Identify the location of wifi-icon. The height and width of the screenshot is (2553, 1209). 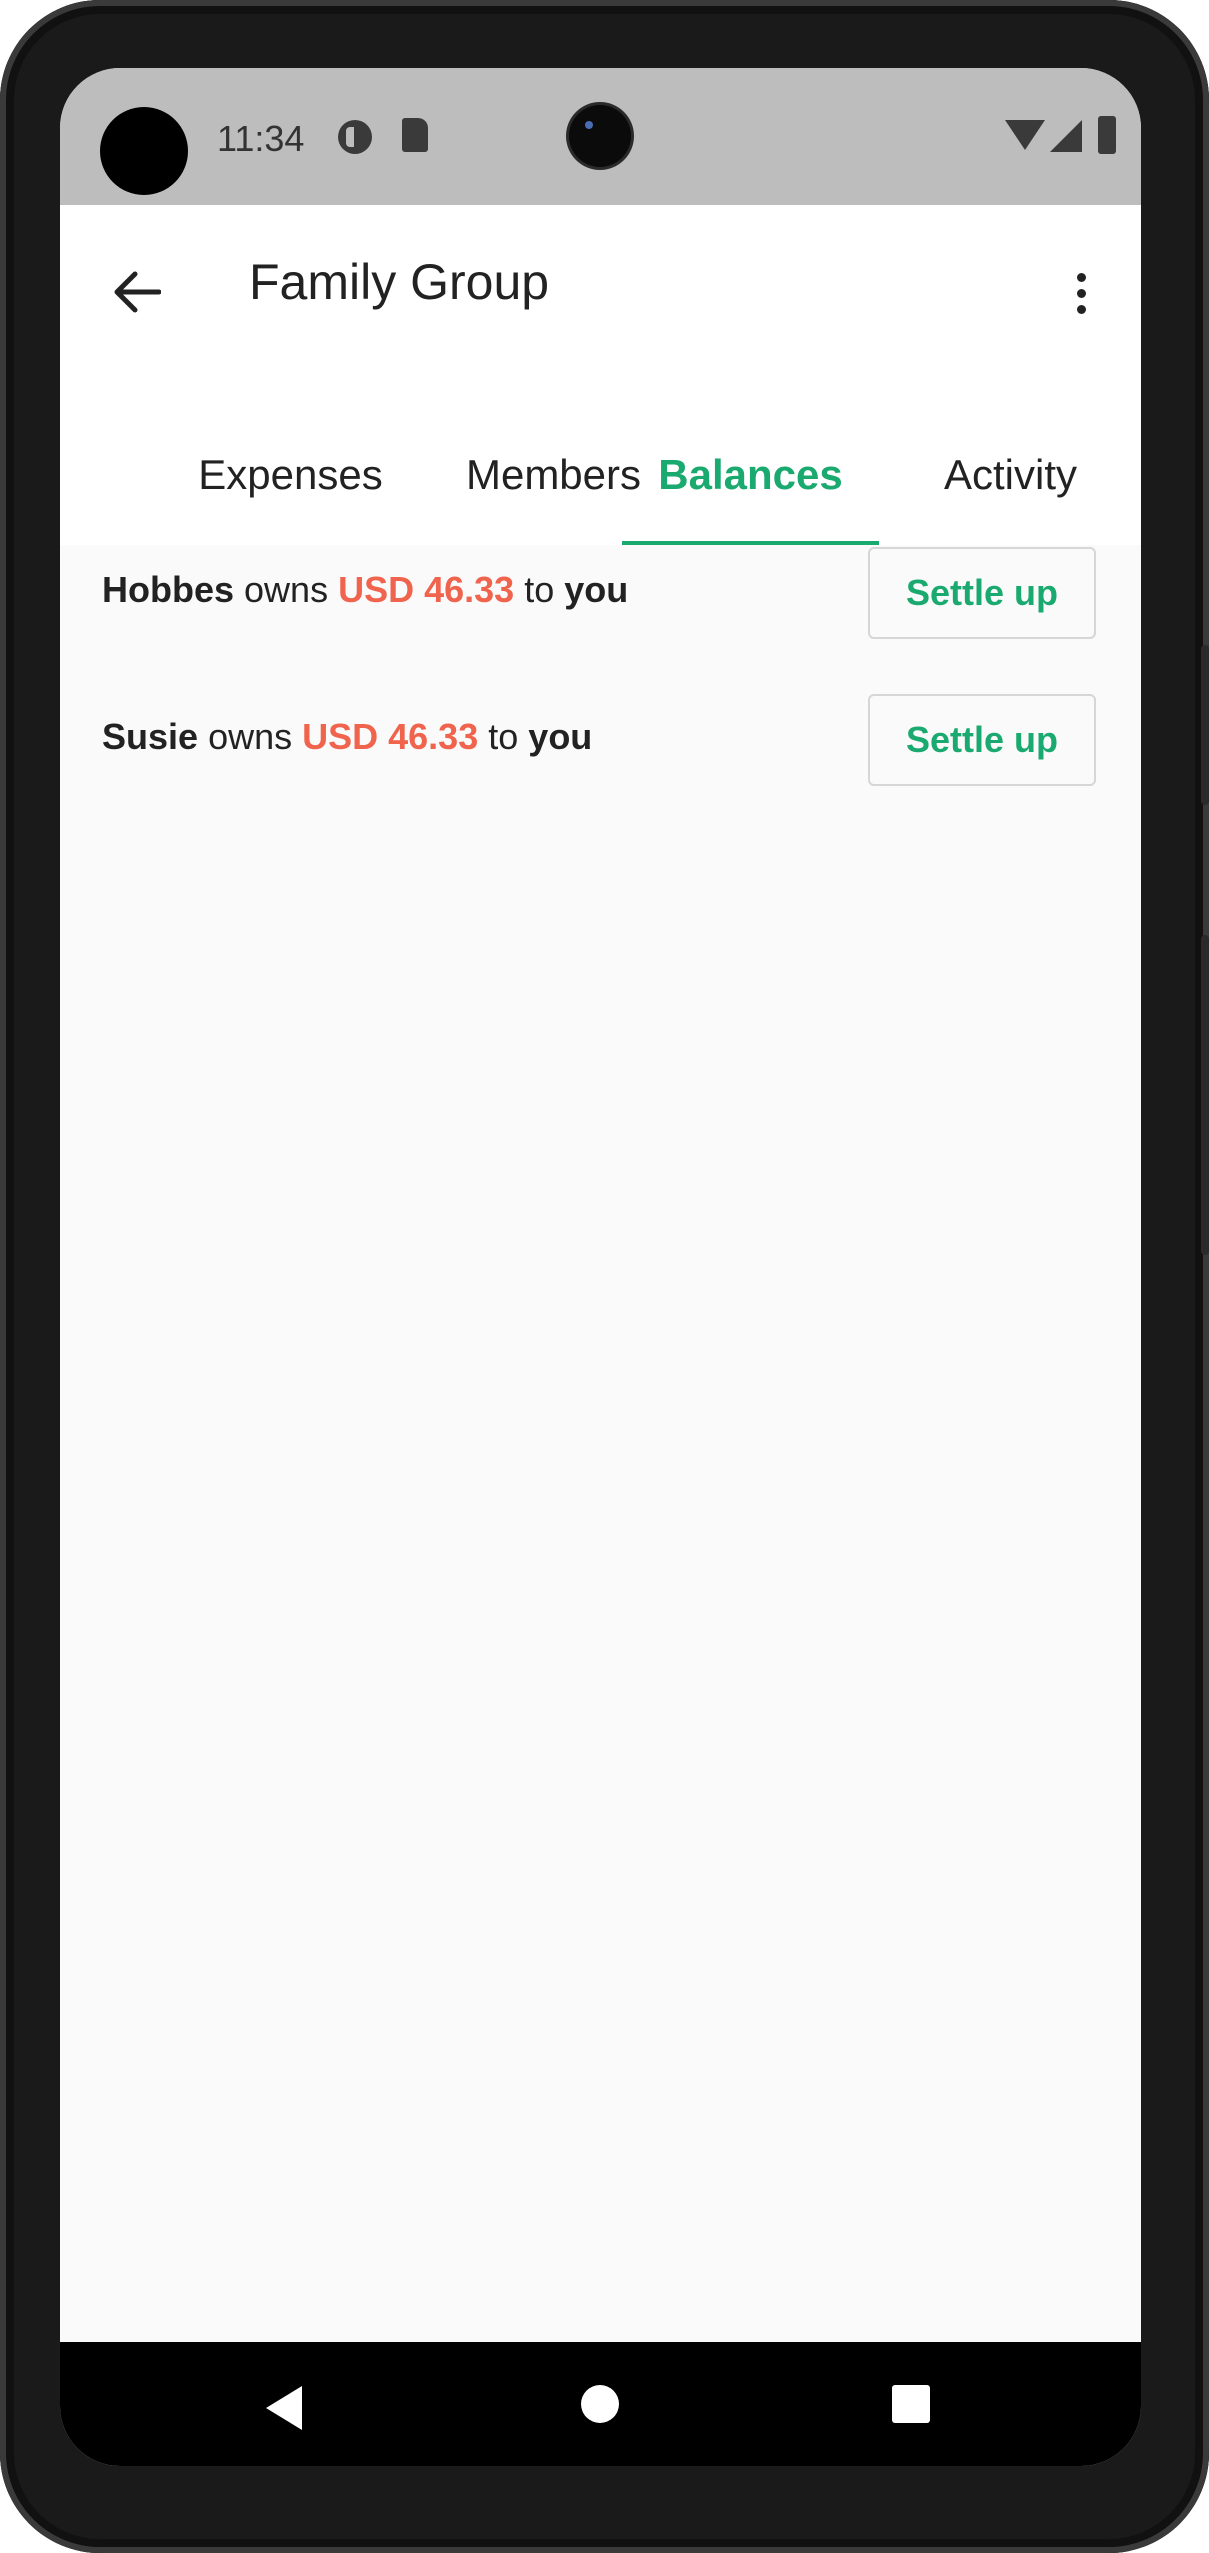
(1025, 135).